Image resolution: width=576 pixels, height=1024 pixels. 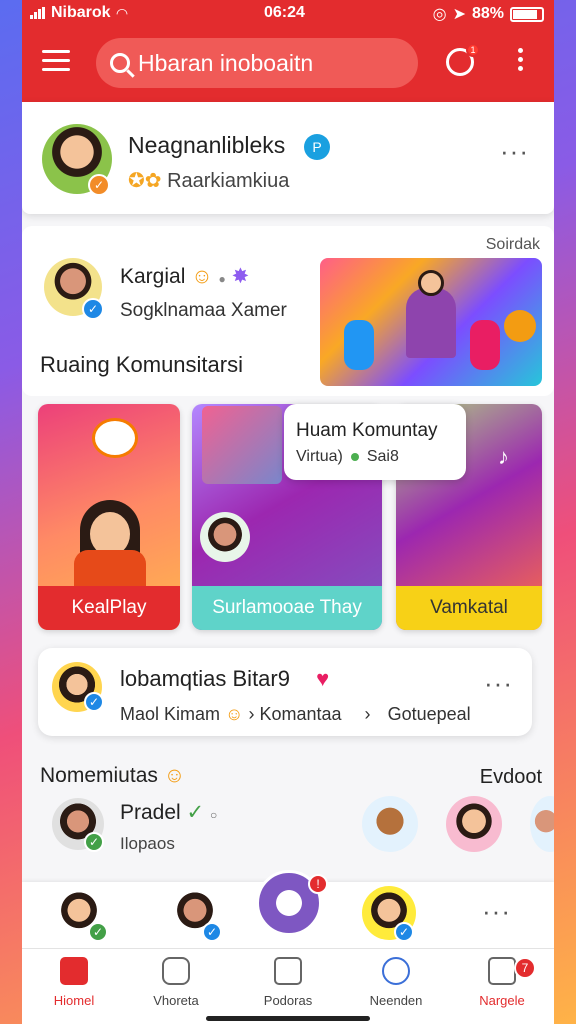 I want to click on notification-icon: 1, so click(x=463, y=59).